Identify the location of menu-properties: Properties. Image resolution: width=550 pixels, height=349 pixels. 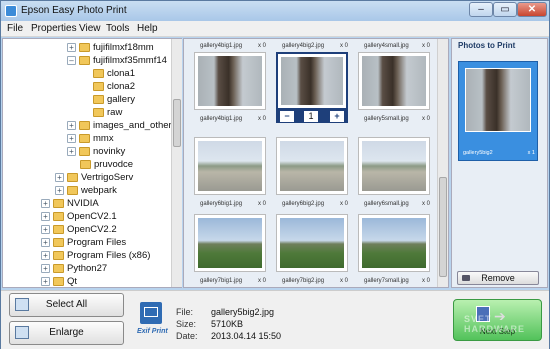
(54, 28).